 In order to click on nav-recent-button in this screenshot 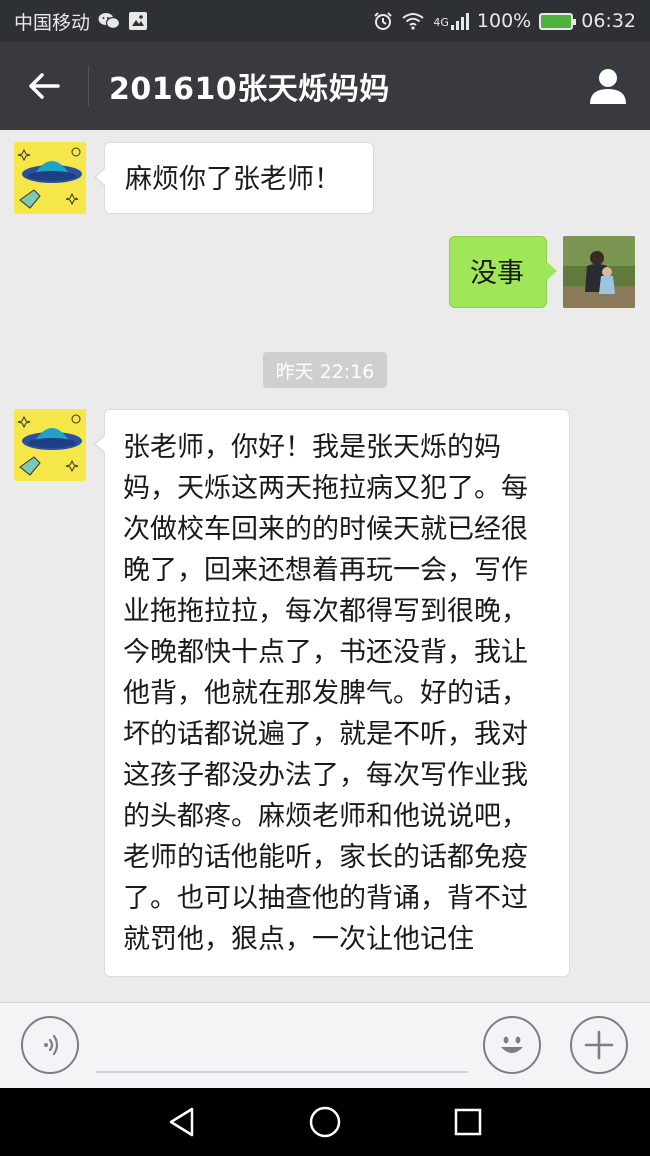, I will do `click(468, 1122)`.